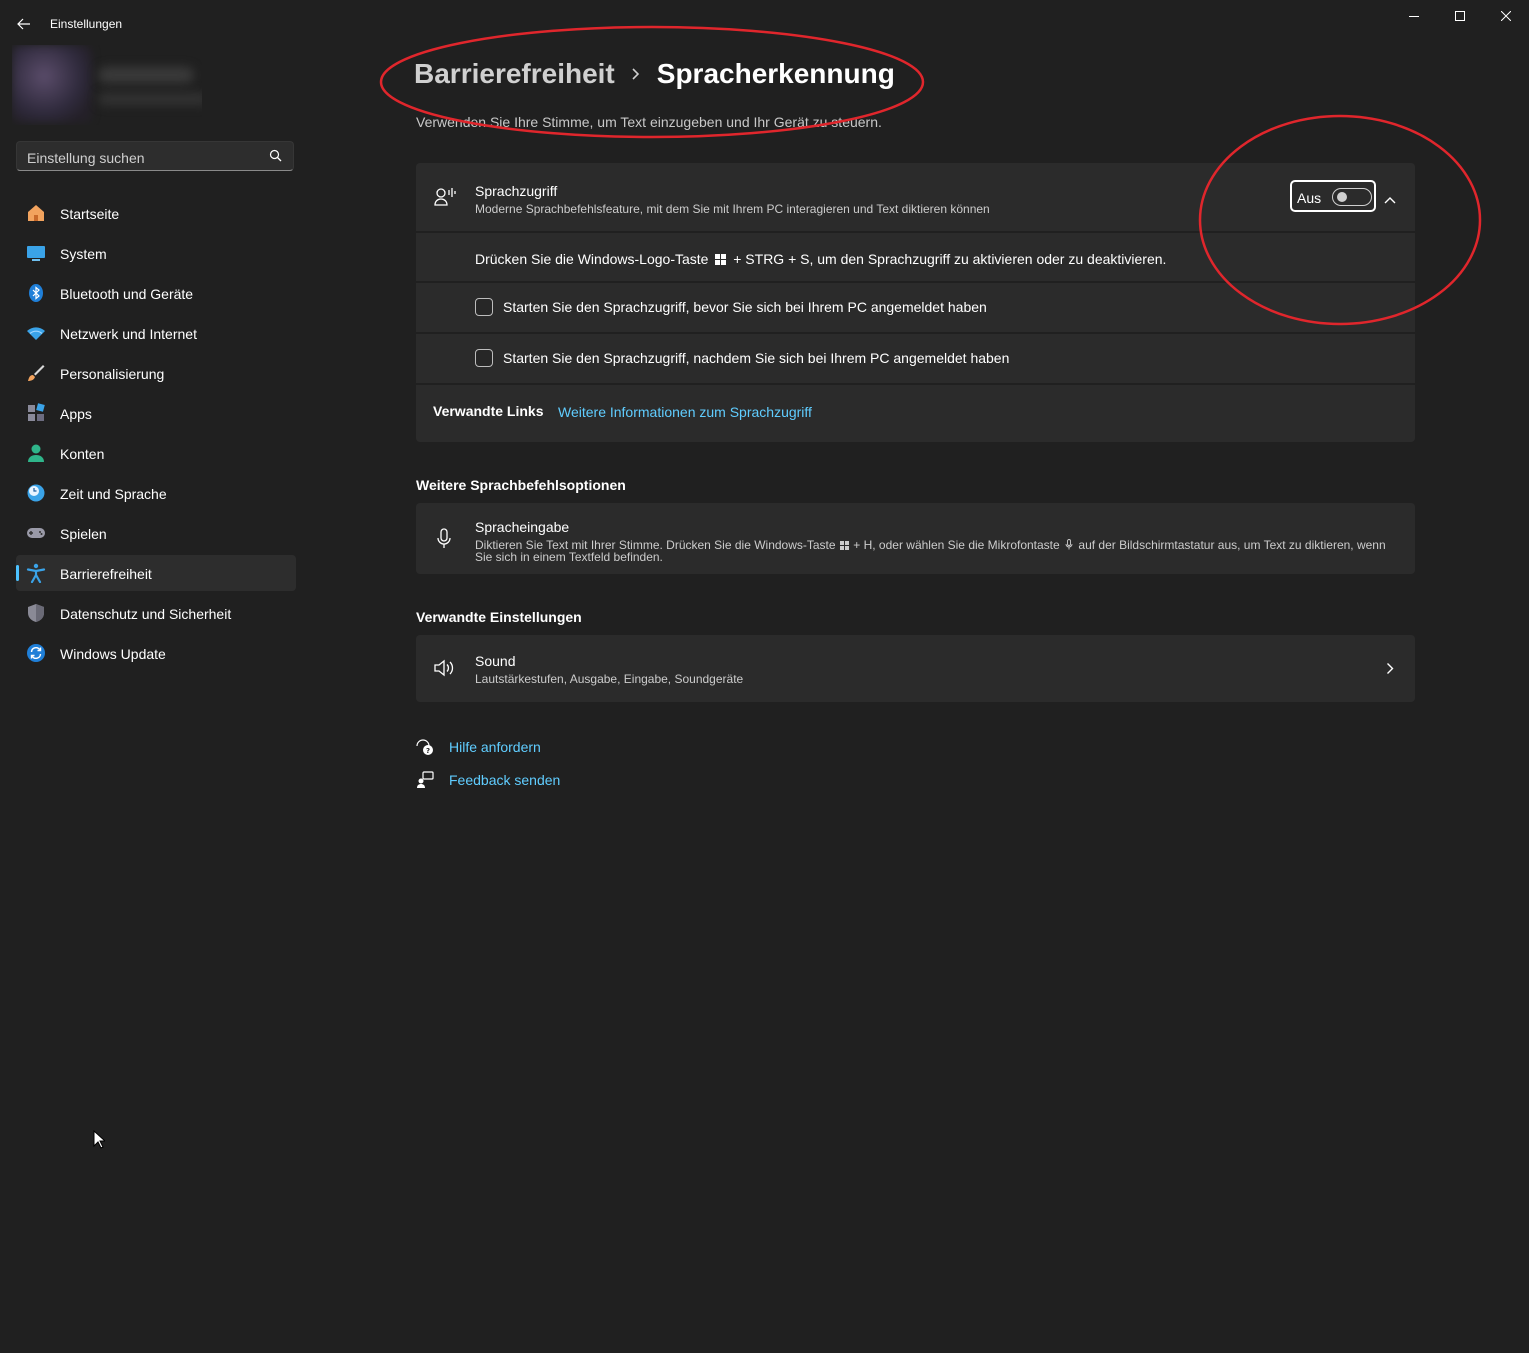 The height and width of the screenshot is (1353, 1529). What do you see at coordinates (76, 414) in the screenshot?
I see `sidebar-item-label: Apps` at bounding box center [76, 414].